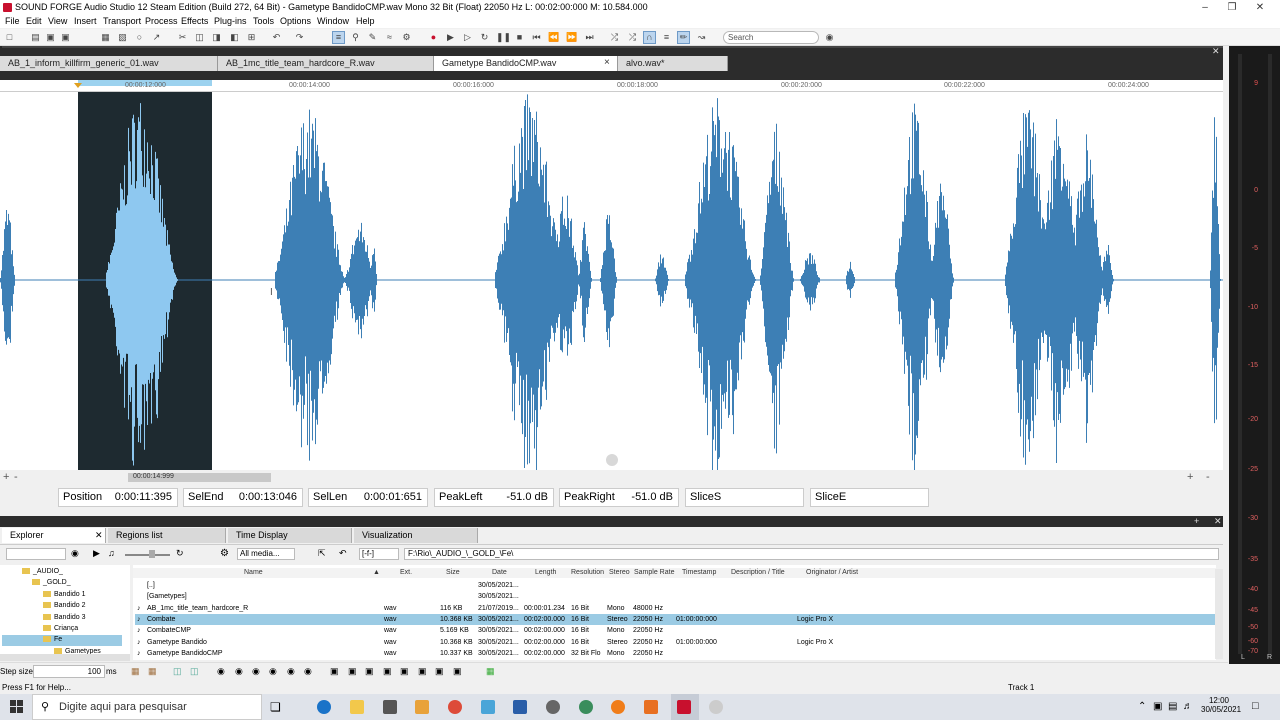 This screenshot has width=1280, height=720. I want to click on tray-chevron-icon: ⌃, so click(1142, 706).